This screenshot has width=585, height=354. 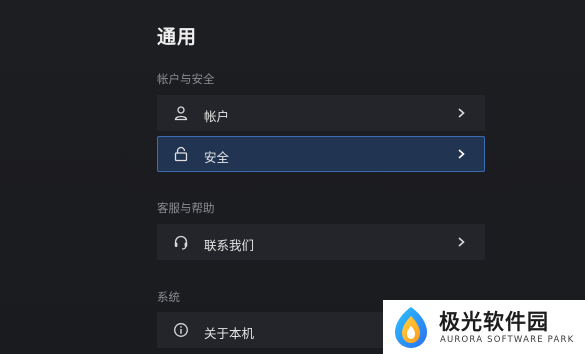 I want to click on section-label-system: 系统, so click(x=168, y=297).